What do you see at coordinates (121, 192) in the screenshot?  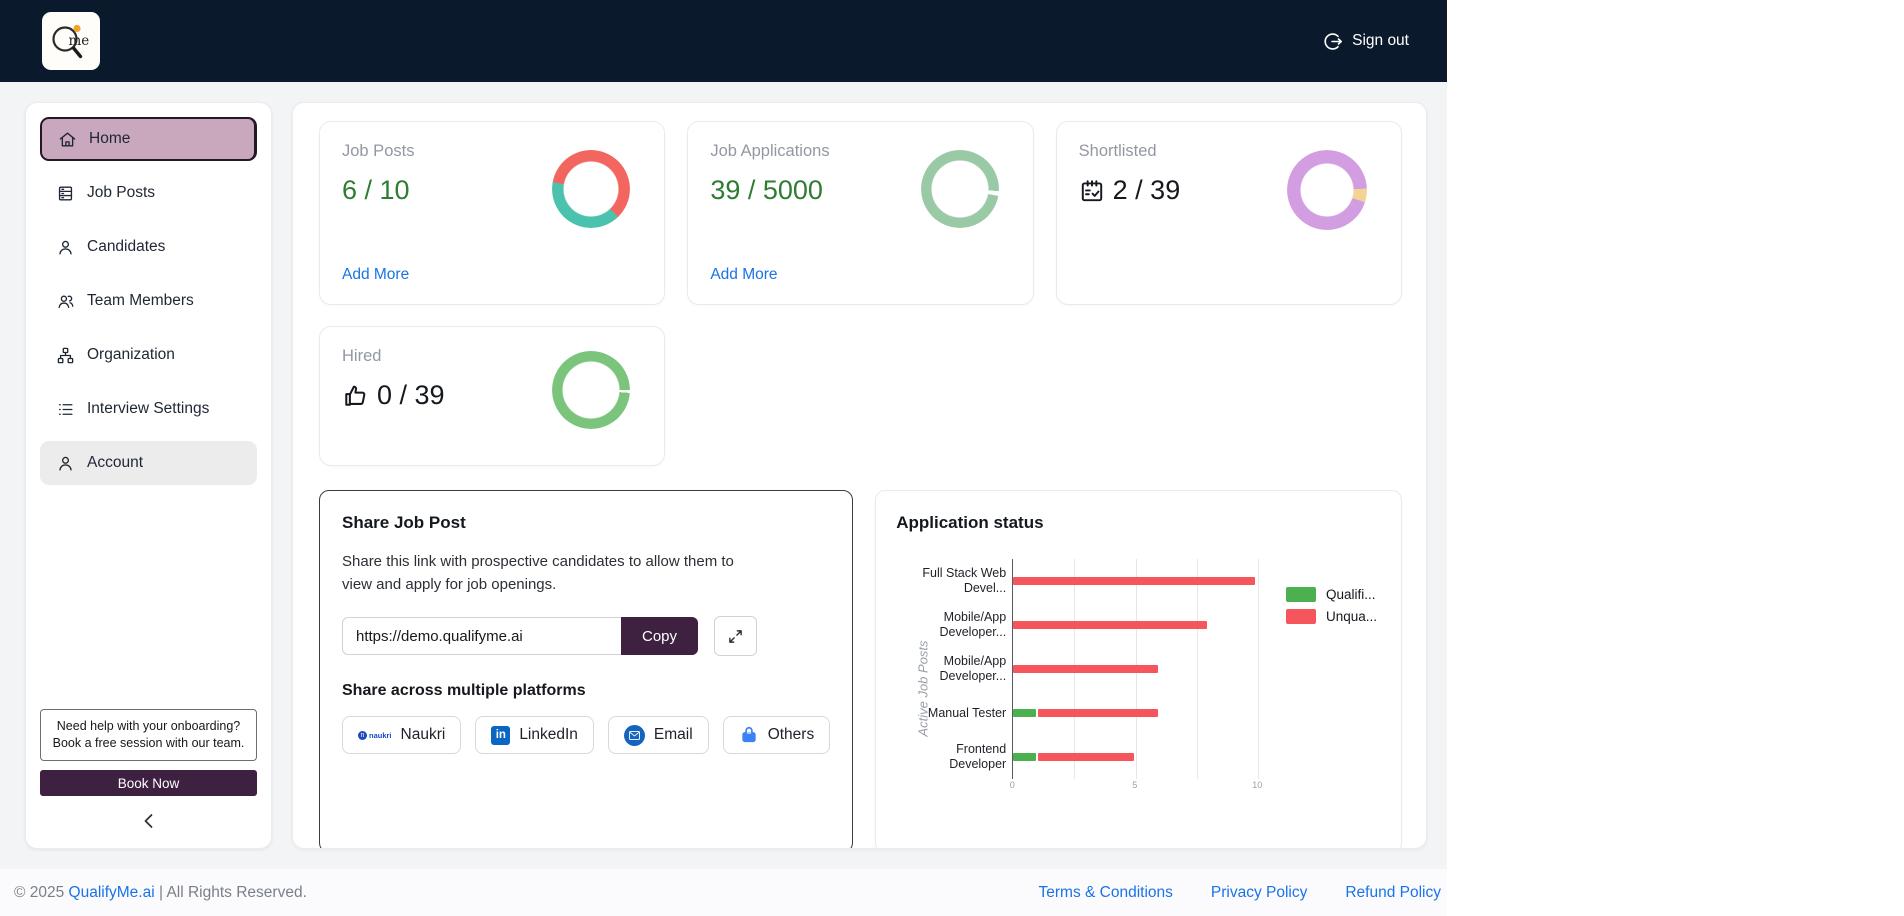 I see `sidebar-item-label: Job Posts` at bounding box center [121, 192].